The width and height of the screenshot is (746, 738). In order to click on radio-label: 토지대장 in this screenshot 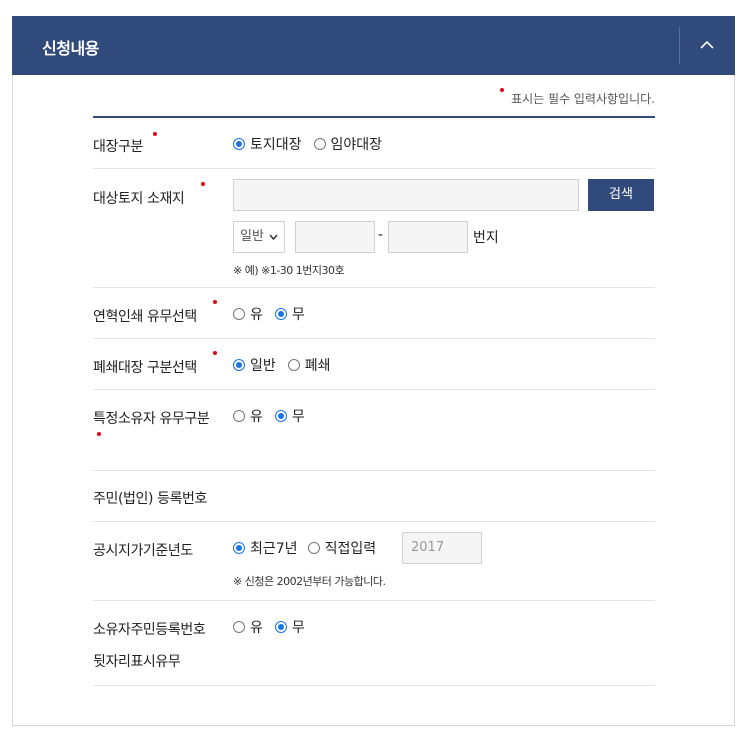, I will do `click(276, 145)`.